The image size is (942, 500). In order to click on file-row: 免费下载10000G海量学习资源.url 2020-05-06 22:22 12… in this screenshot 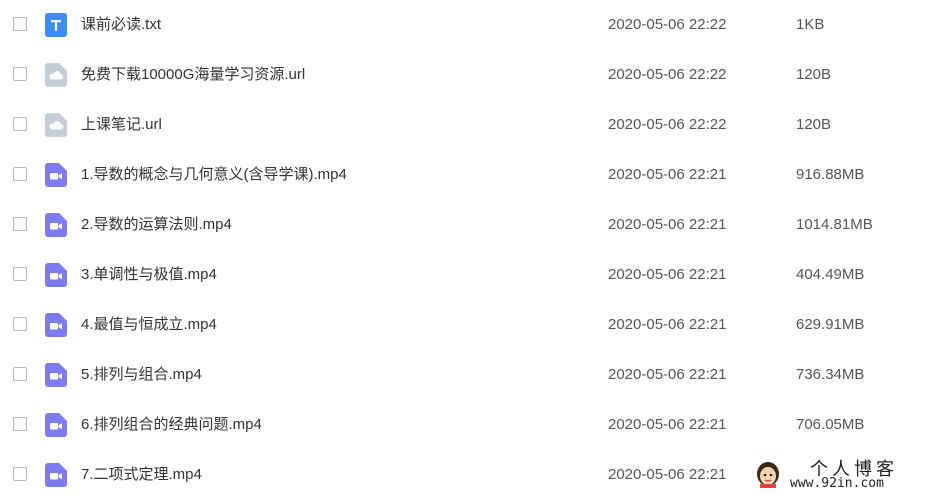, I will do `click(471, 75)`.